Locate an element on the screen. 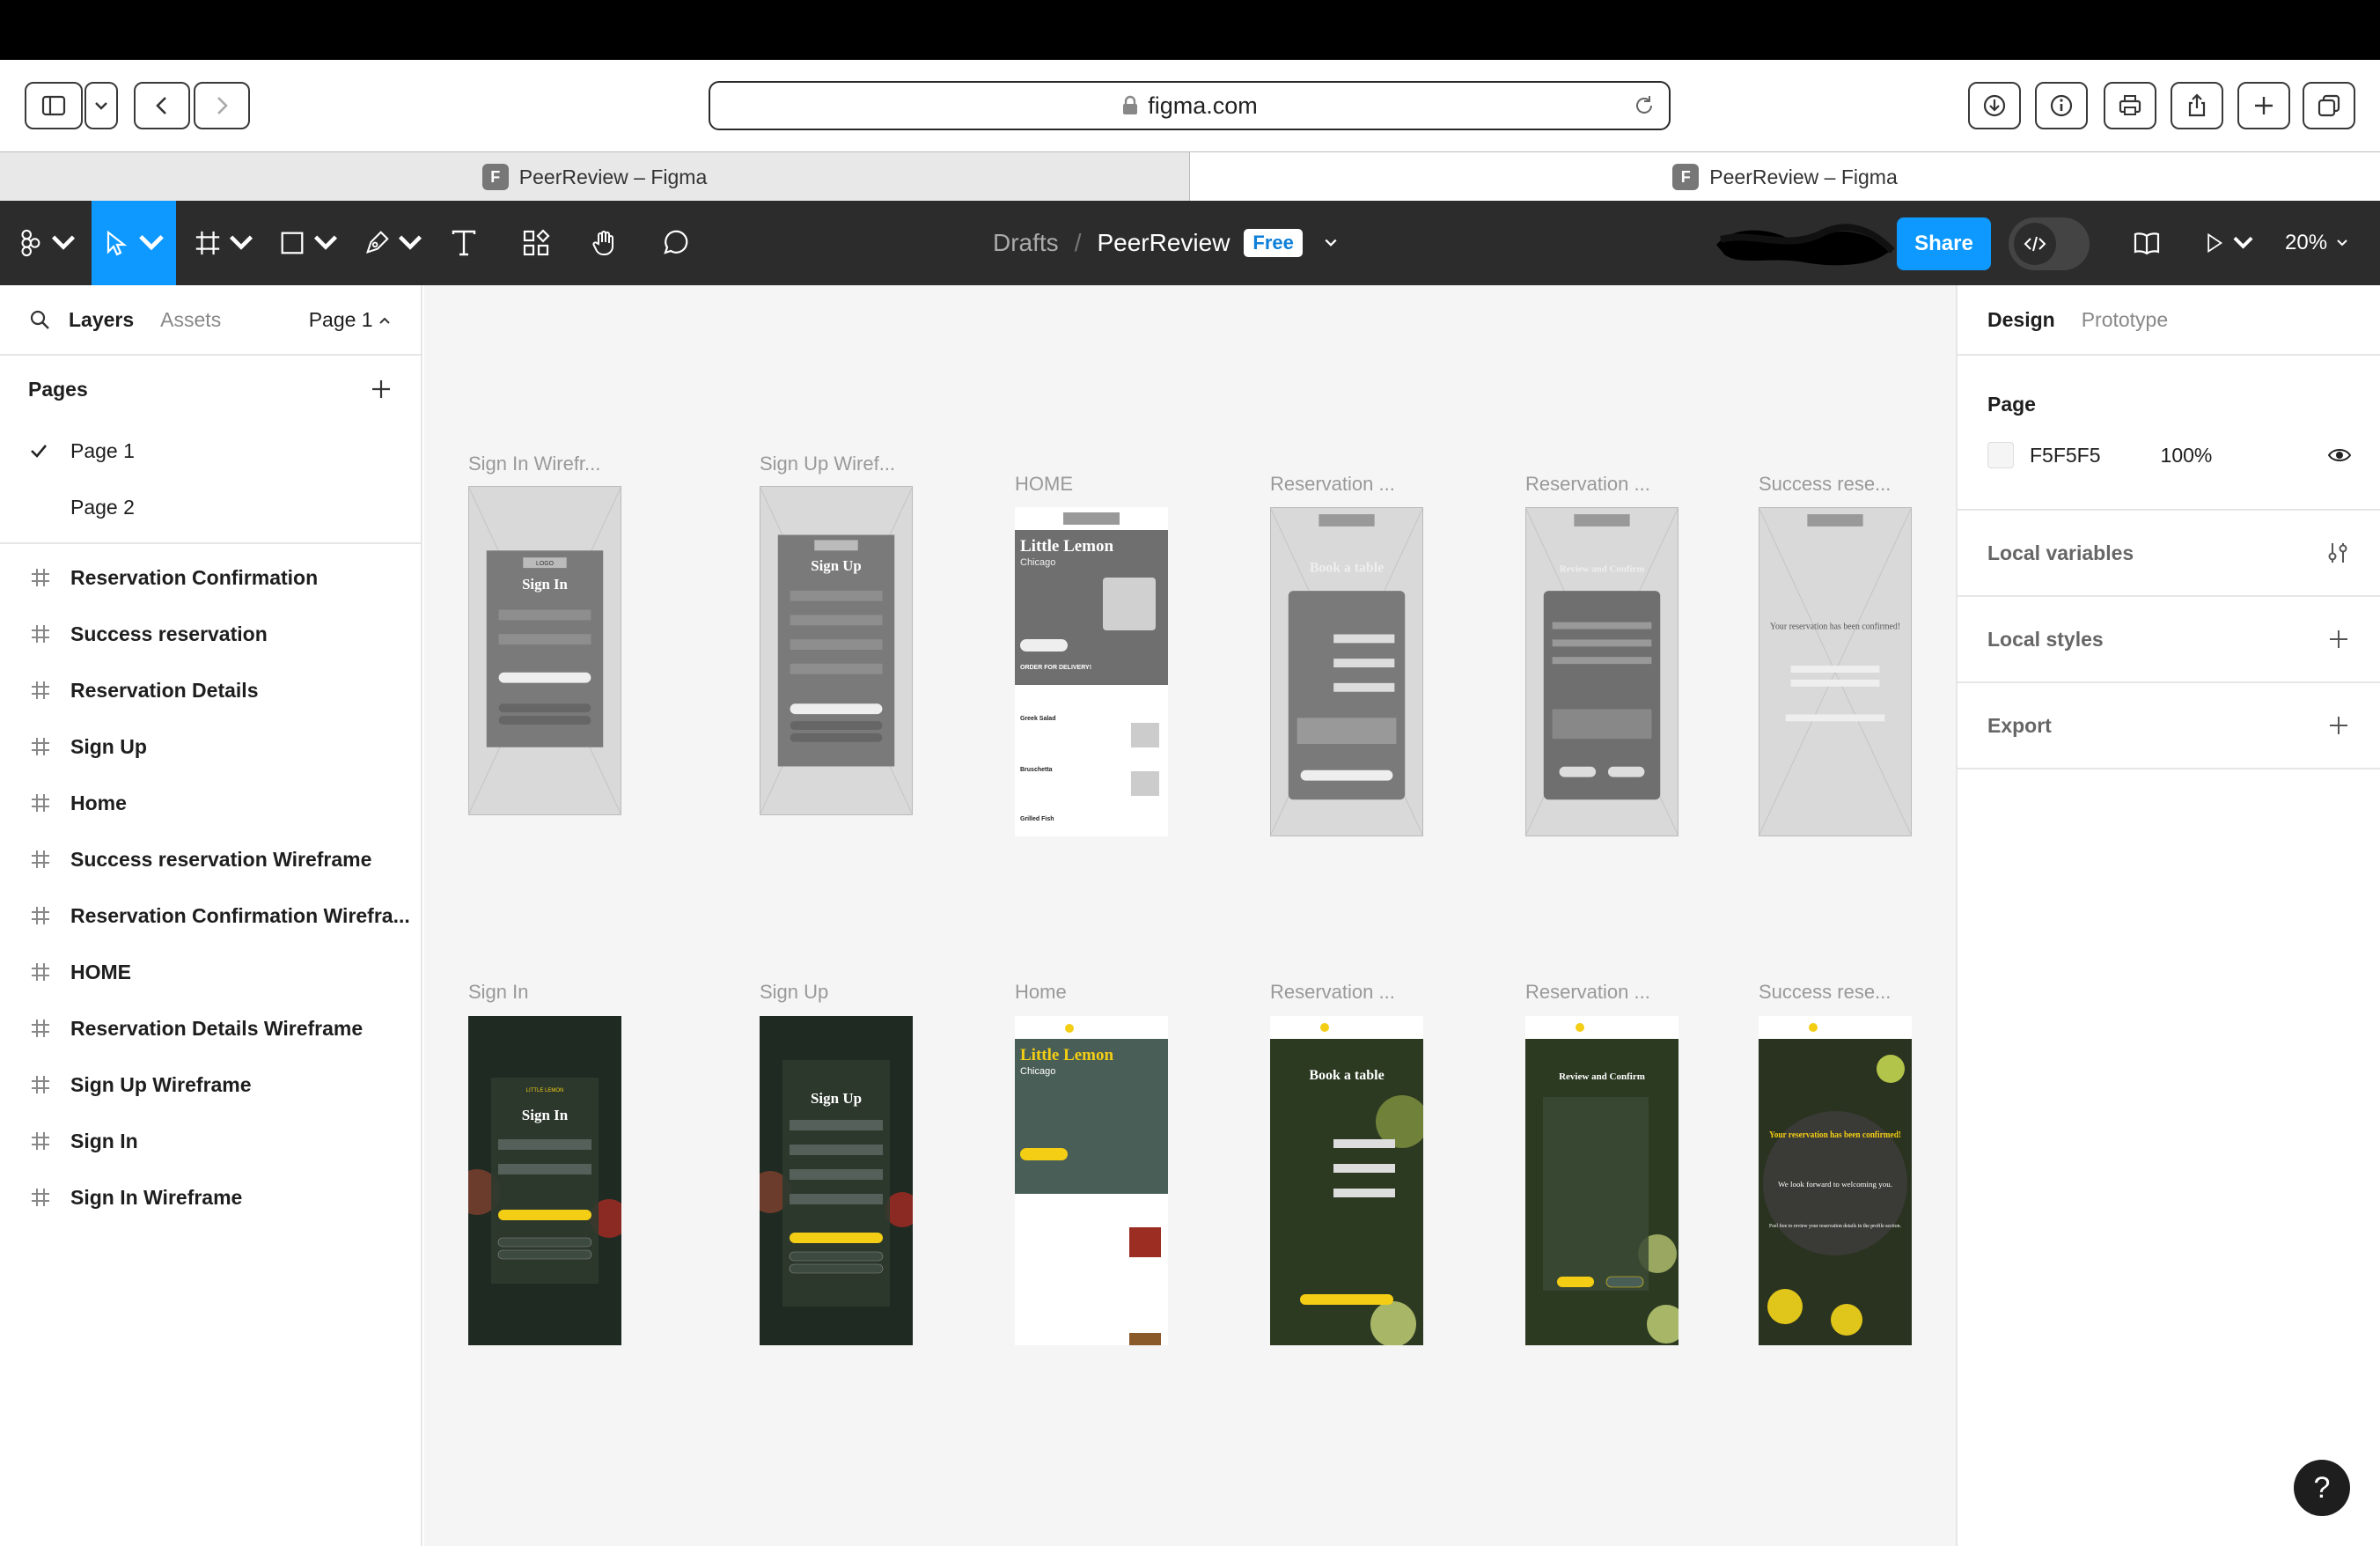  layer-item: Home is located at coordinates (210, 803).